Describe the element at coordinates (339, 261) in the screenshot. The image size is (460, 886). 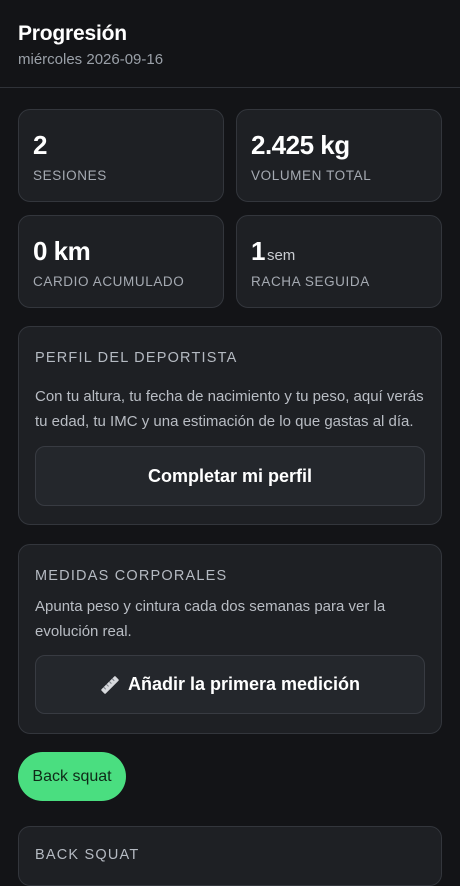
I see `stat-card-streak: 1 sem RACHA SEGUIDA` at that location.